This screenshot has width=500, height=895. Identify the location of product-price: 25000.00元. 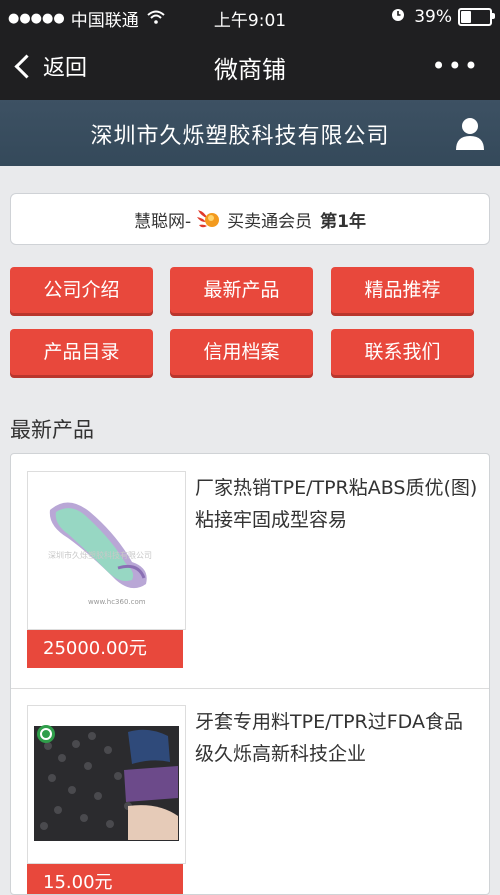
(105, 649).